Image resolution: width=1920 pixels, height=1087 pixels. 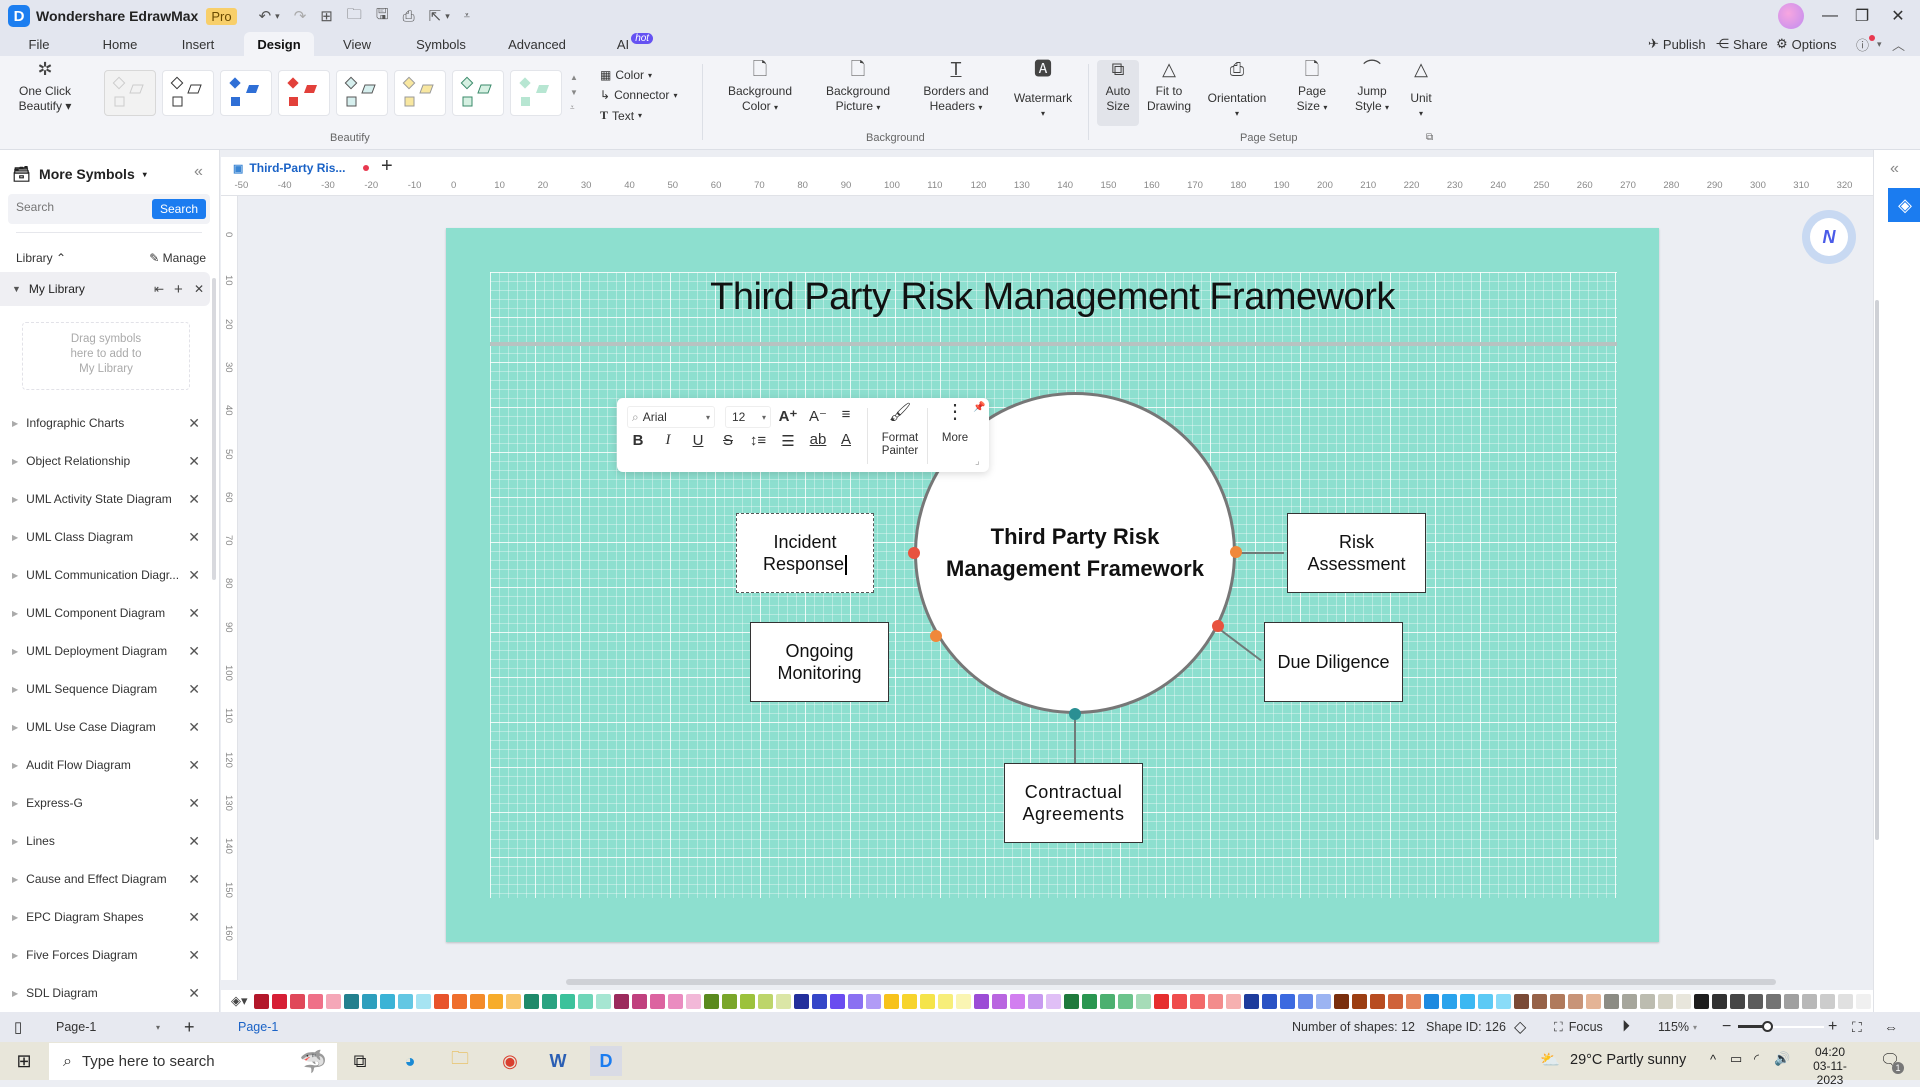 I want to click on align-icon: ≡, so click(x=846, y=414).